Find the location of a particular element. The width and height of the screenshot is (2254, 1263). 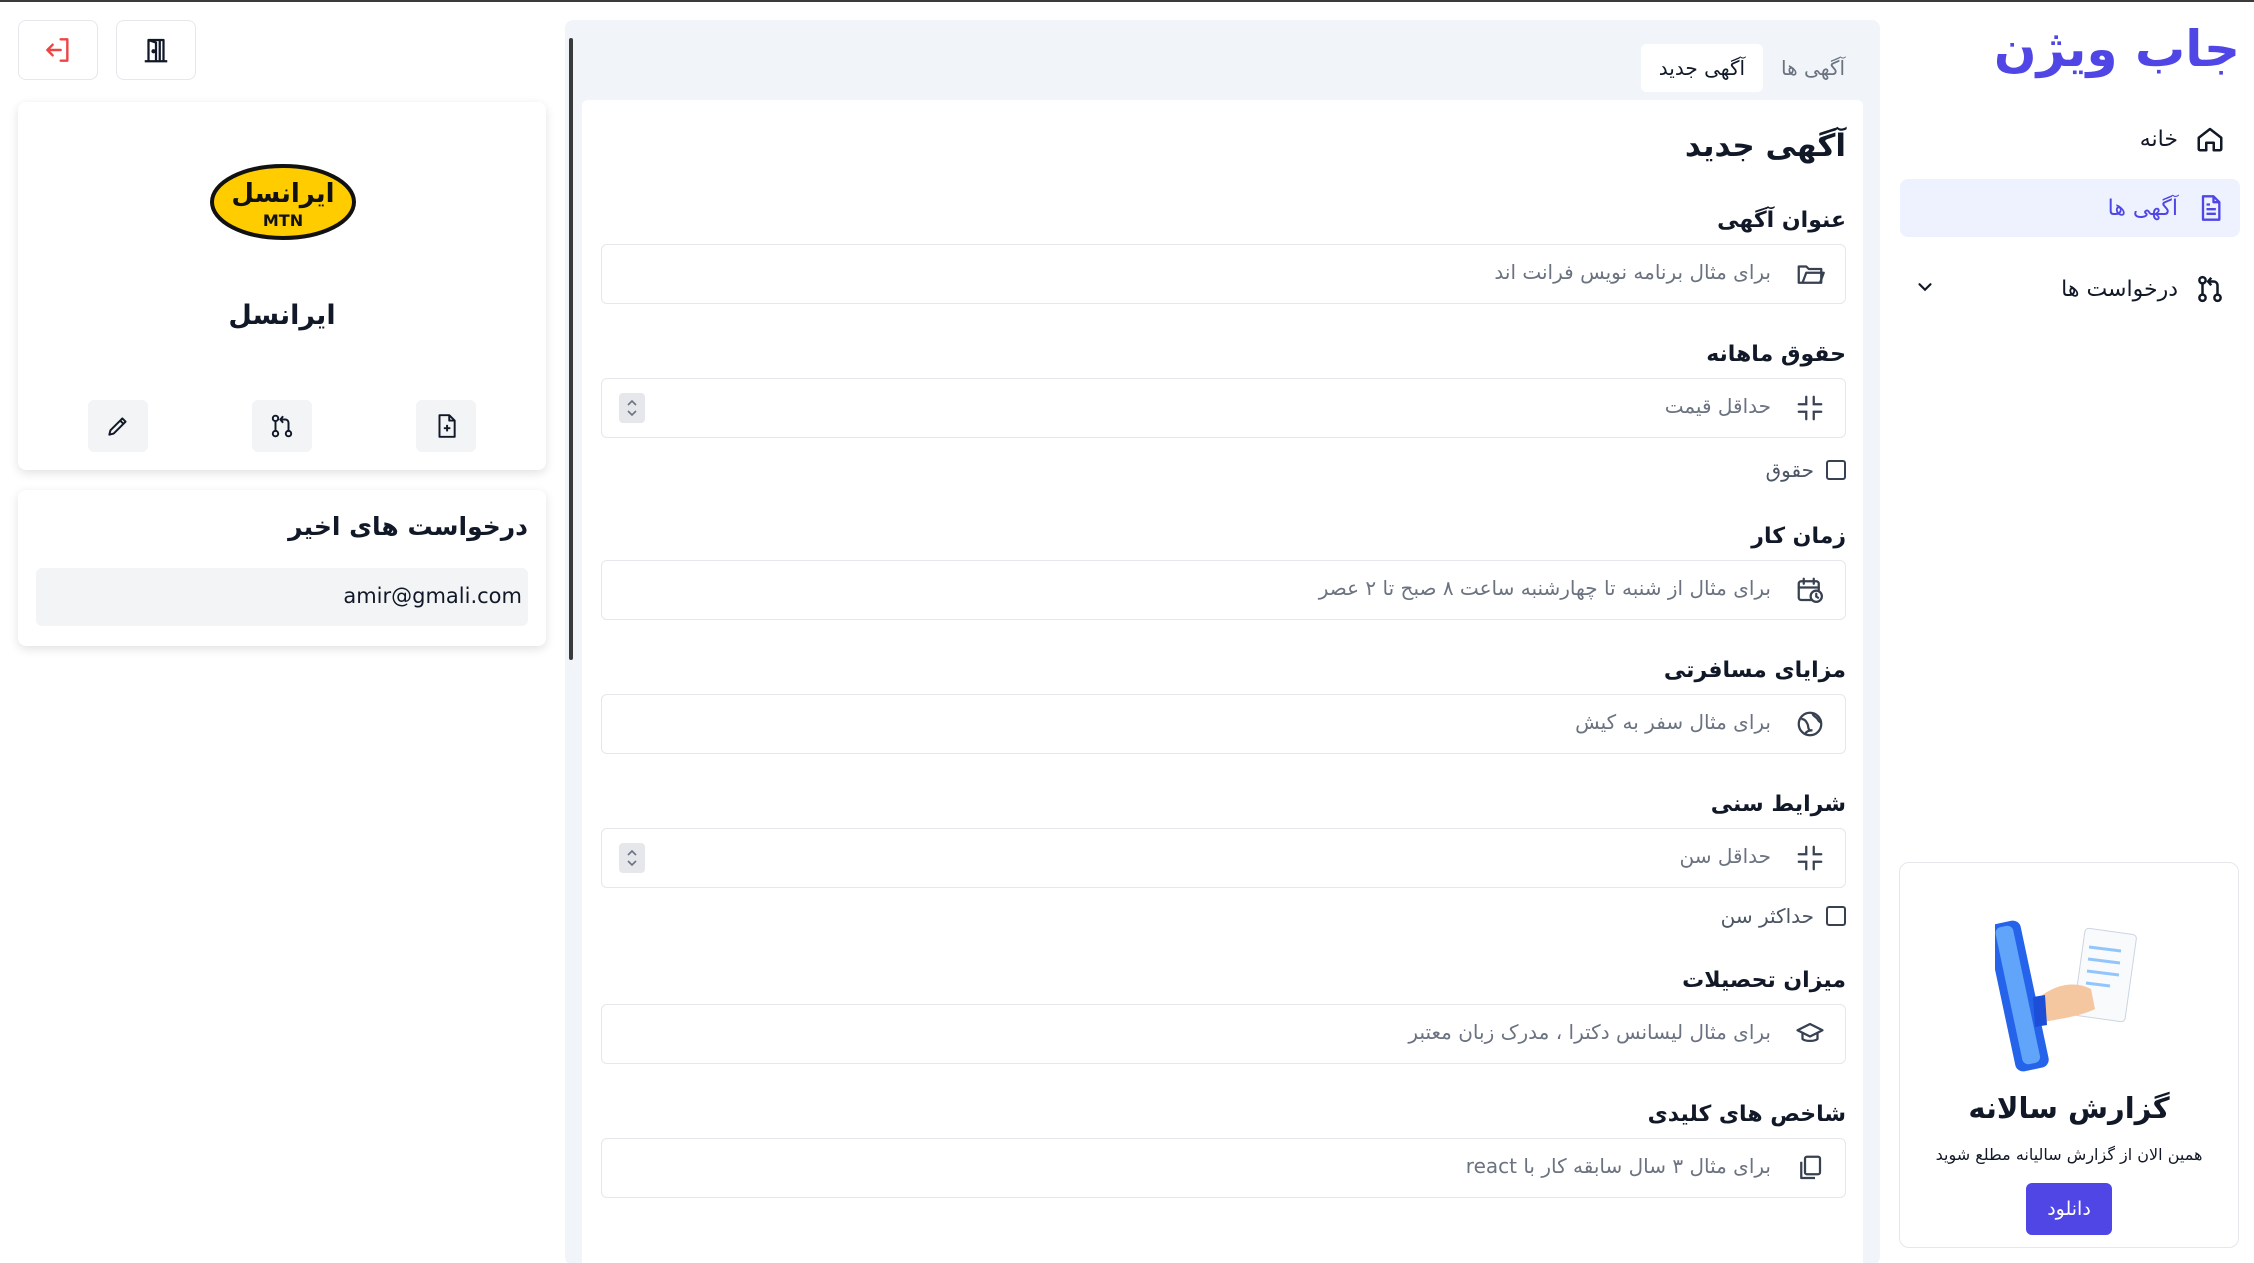

field-label-work-time: زمان کار is located at coordinates (1798, 536).